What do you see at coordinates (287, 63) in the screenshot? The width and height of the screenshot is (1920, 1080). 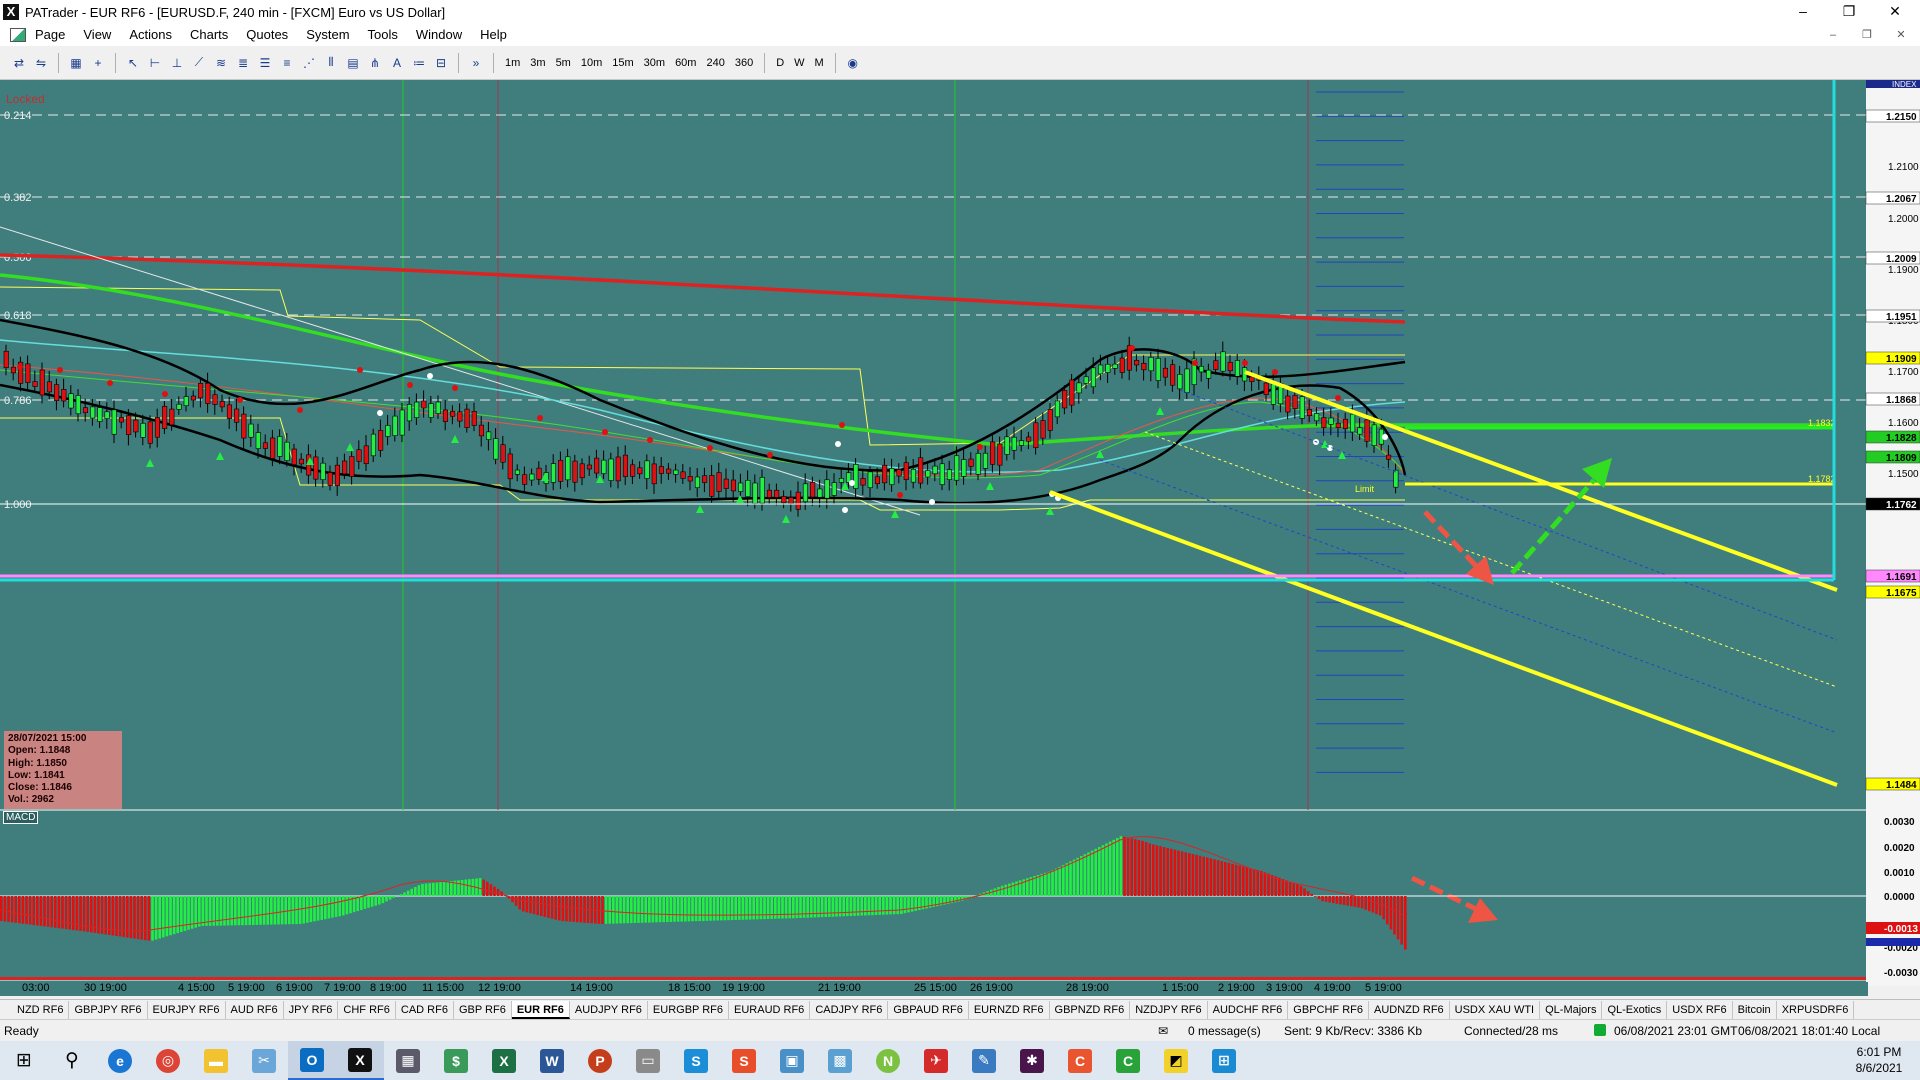 I see `fib-extension-icon: ≡` at bounding box center [287, 63].